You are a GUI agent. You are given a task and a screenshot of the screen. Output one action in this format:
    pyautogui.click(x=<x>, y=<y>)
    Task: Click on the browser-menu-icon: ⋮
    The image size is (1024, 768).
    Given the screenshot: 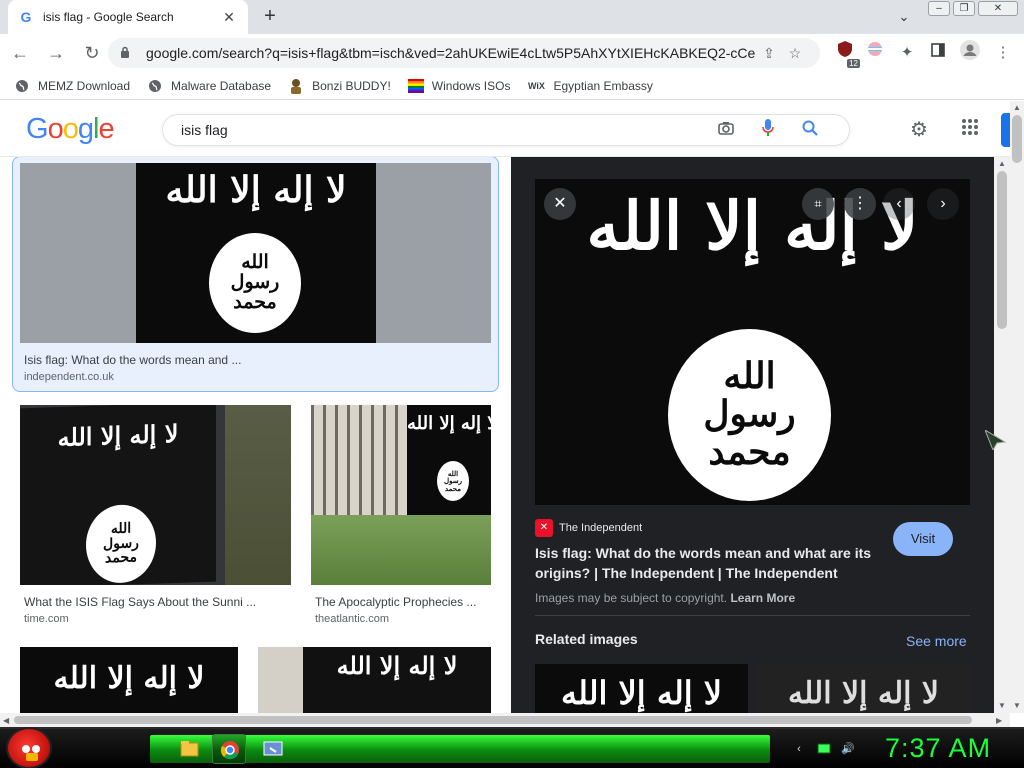 What is the action you would take?
    pyautogui.click(x=1003, y=53)
    